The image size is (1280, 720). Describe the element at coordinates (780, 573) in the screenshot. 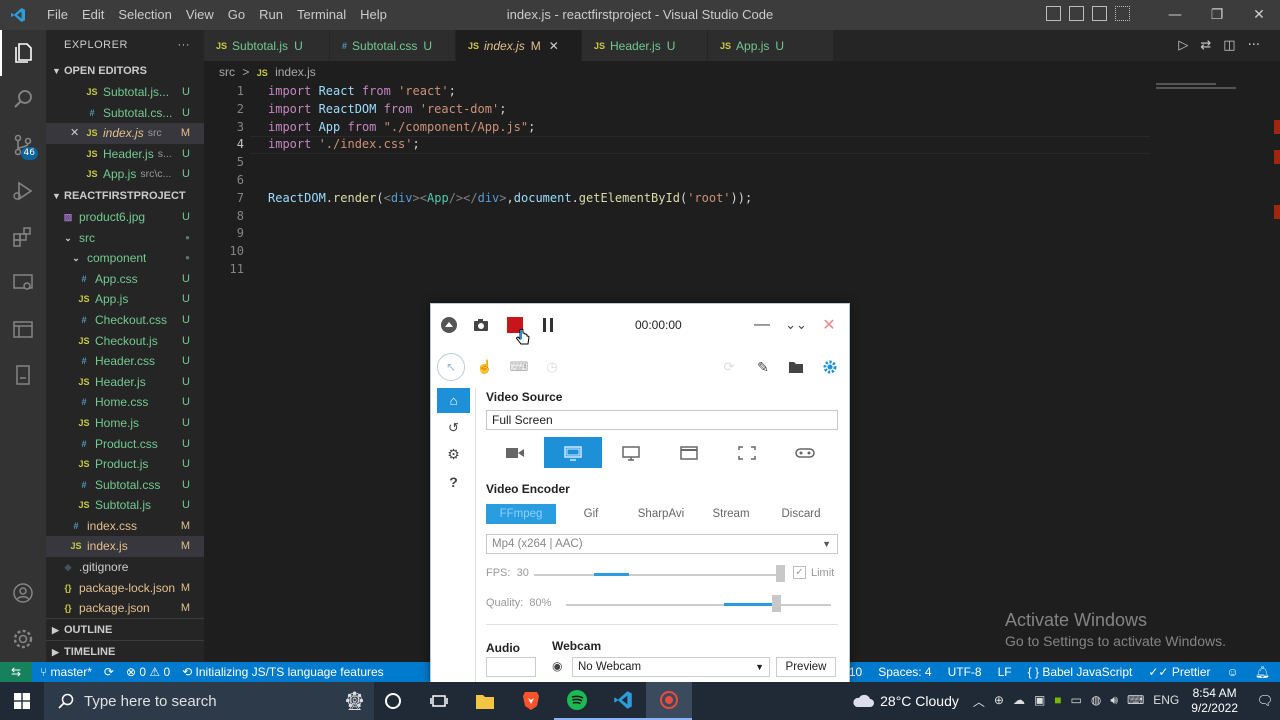

I see `fps-slider-thumb` at that location.